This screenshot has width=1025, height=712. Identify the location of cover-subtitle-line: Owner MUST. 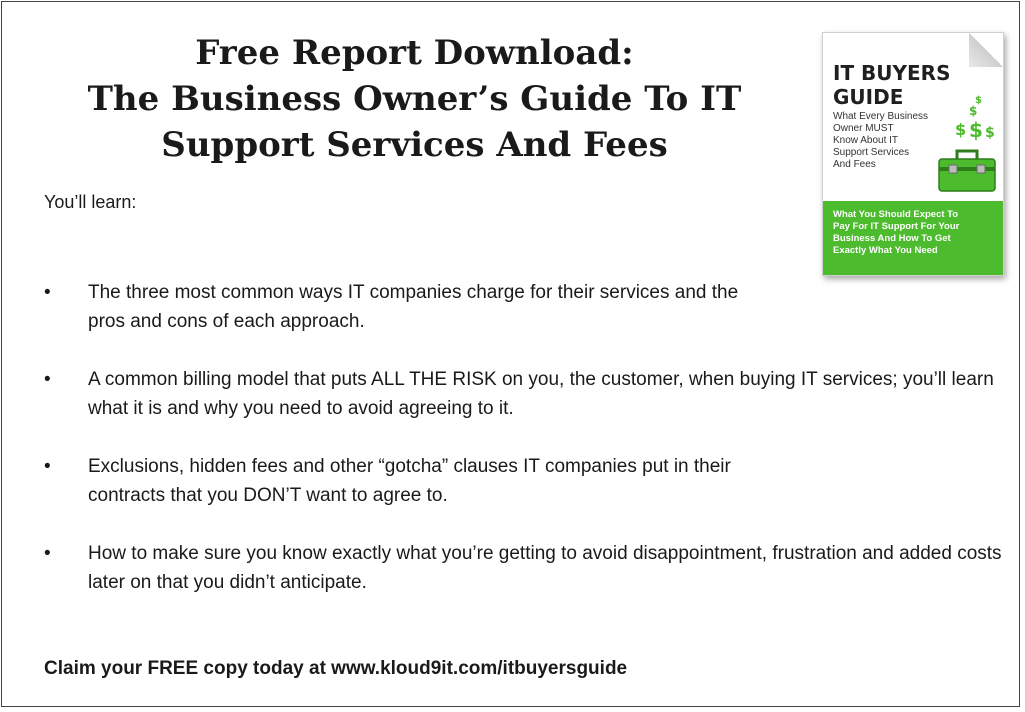
(863, 128).